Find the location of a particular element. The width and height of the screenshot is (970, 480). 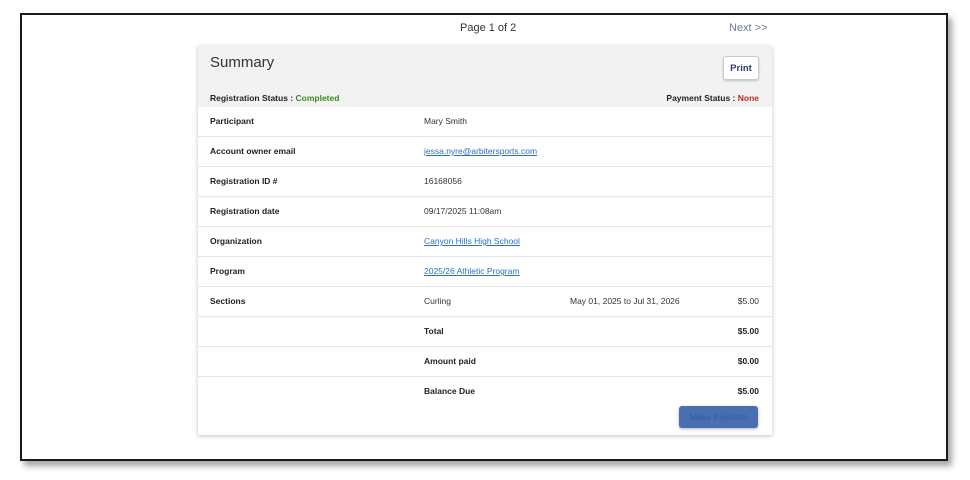

section-dates: May 01, 2025 to Jul 31, 2026 is located at coordinates (625, 301).